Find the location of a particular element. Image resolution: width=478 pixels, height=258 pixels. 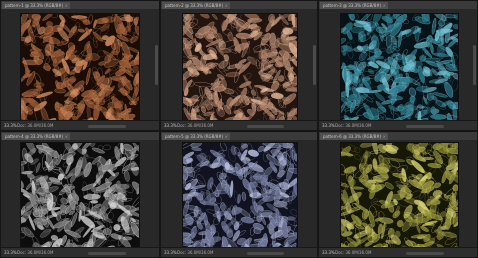

document-tab: pattern-6 @ 33.3% (RGB/8#) × is located at coordinates (354, 136).